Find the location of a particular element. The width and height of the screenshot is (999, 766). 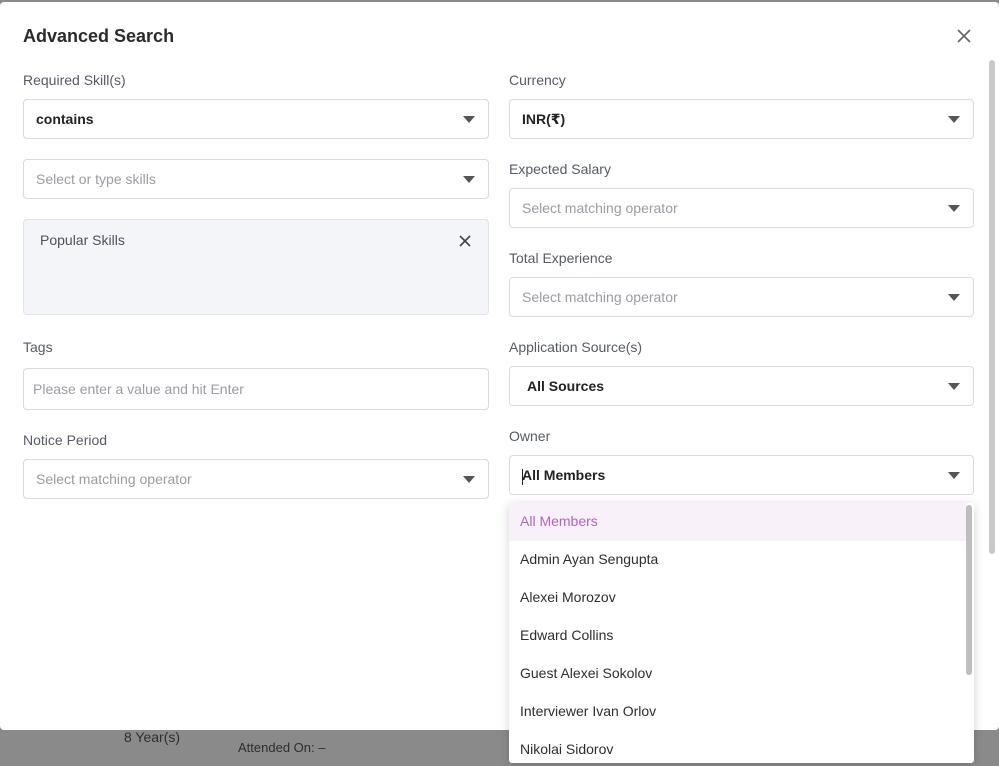

owner-select: All Members is located at coordinates (741, 475).